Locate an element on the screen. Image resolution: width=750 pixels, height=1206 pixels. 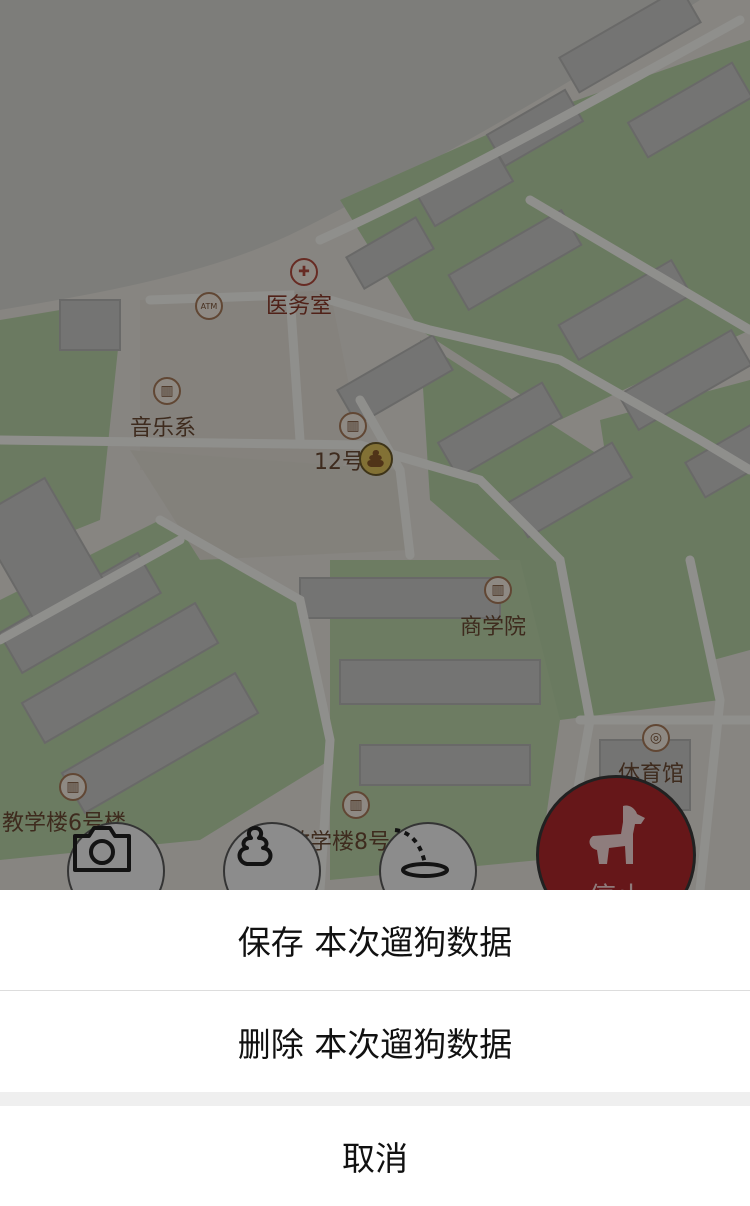
save-walk-data-button: 保存 本次遛狗数据 is located at coordinates (375, 940).